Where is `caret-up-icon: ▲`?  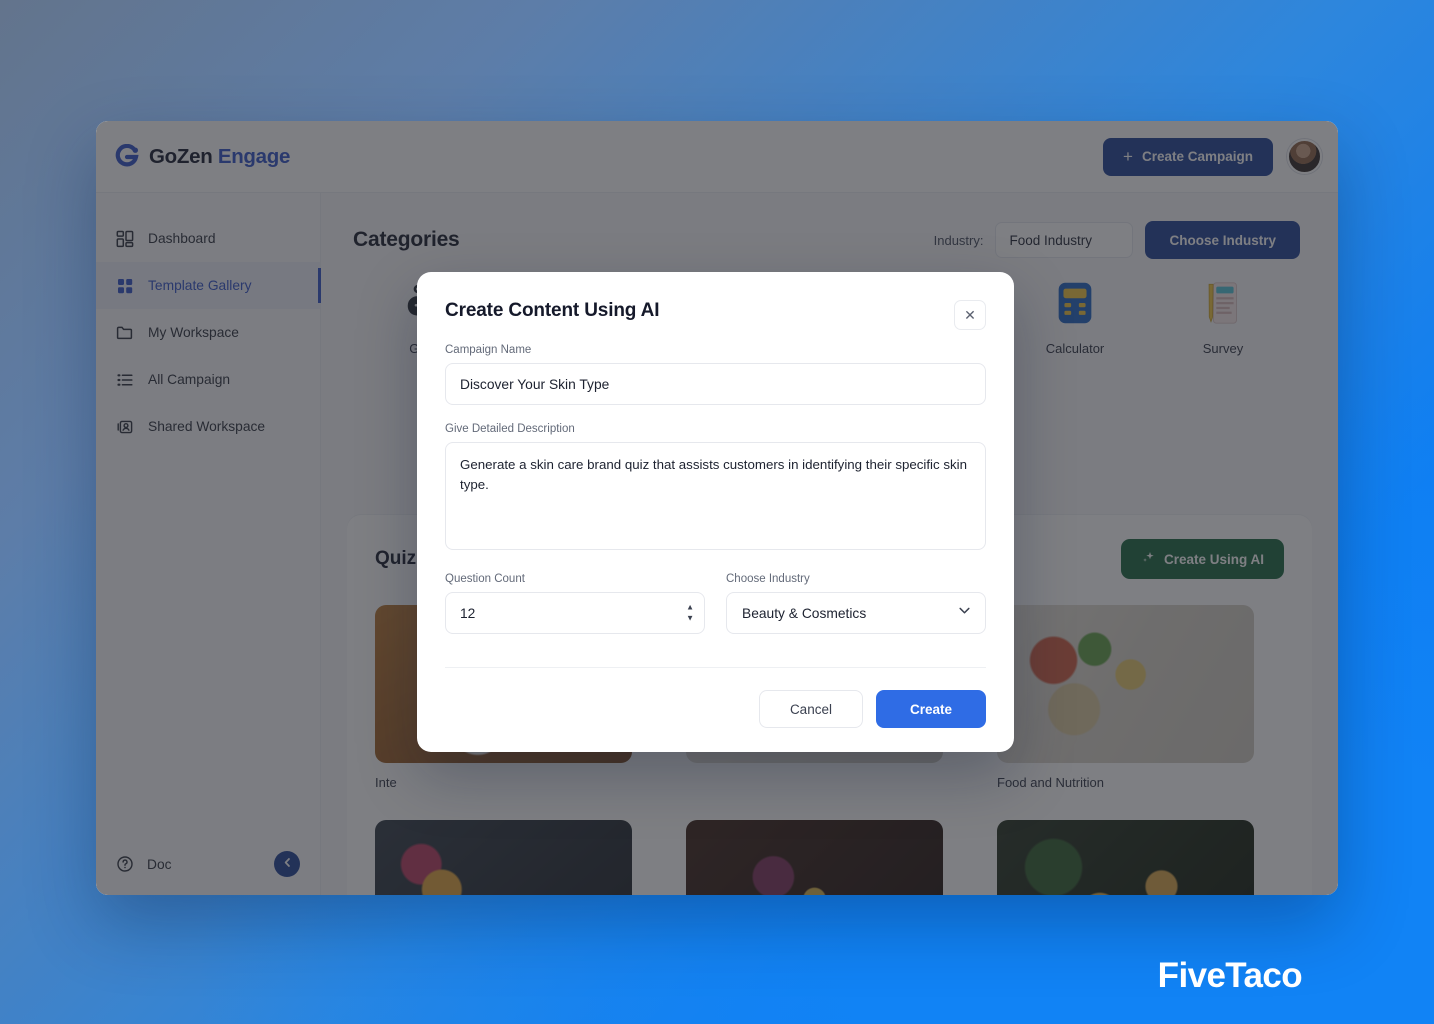 caret-up-icon: ▲ is located at coordinates (690, 607).